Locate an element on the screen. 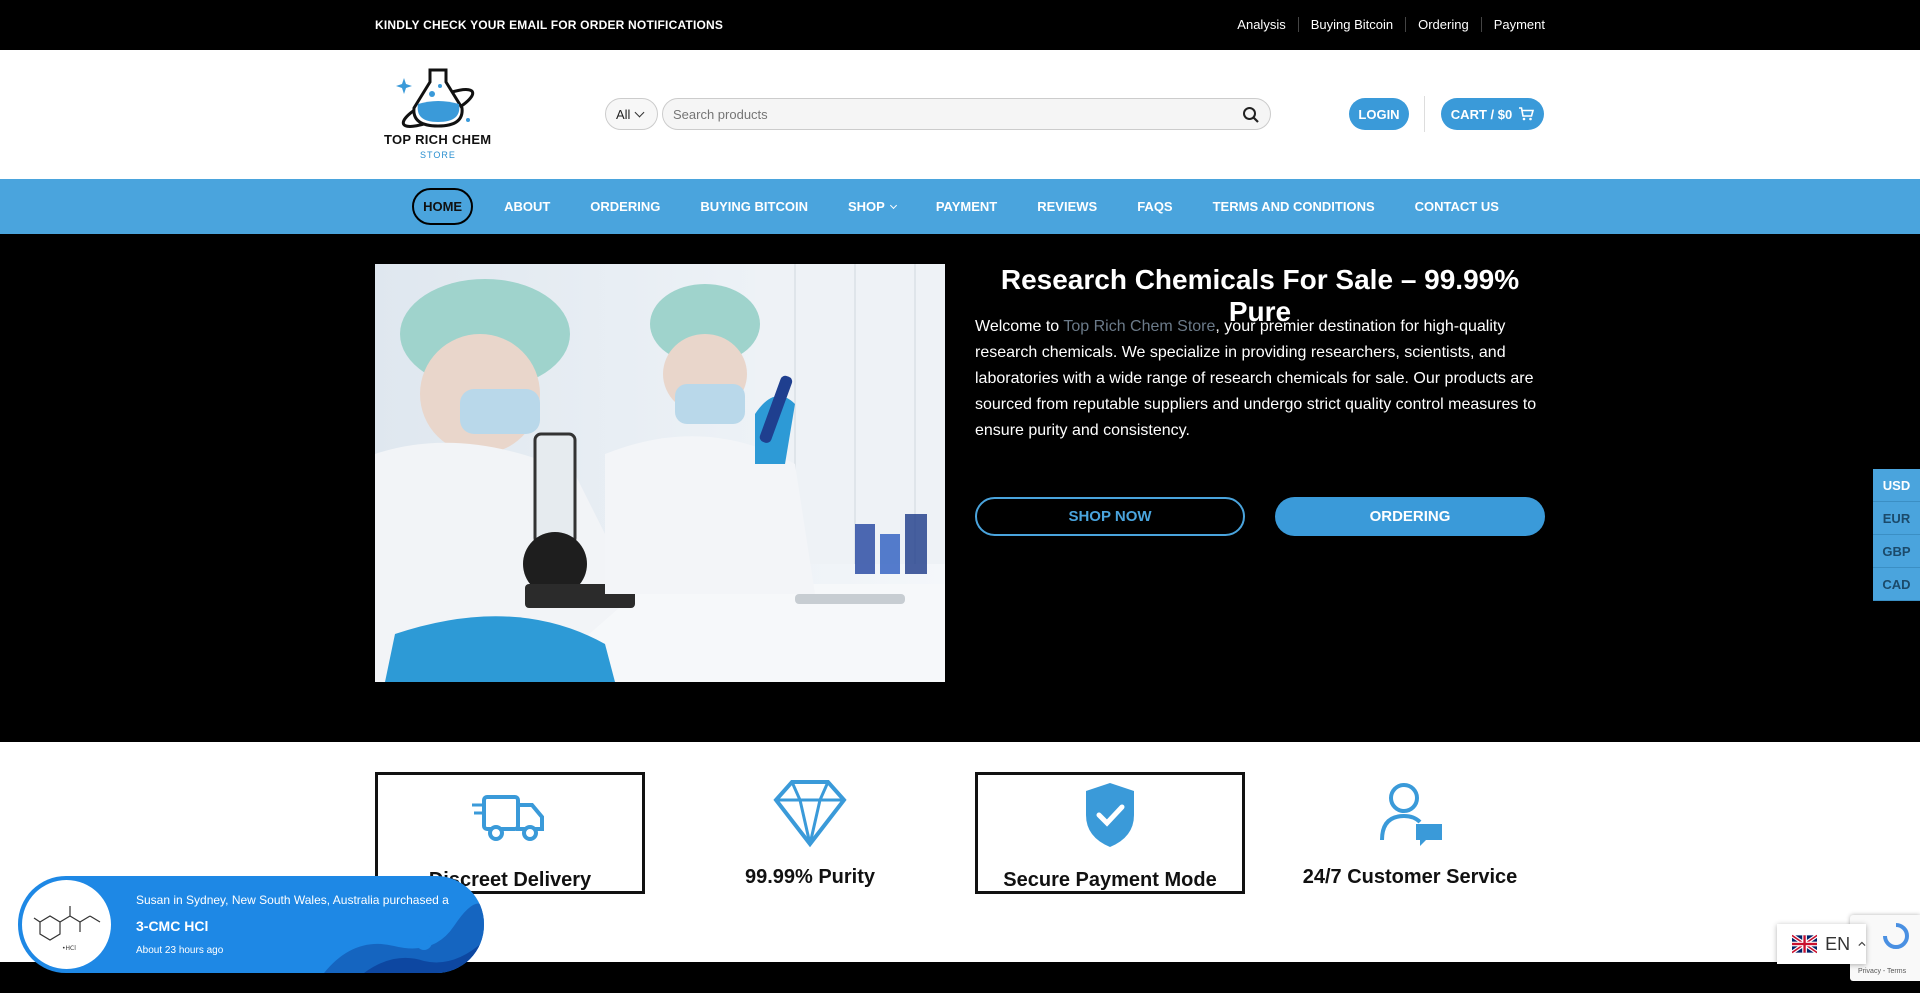 The width and height of the screenshot is (1920, 993). currency-gbp: GBP is located at coordinates (1896, 551).